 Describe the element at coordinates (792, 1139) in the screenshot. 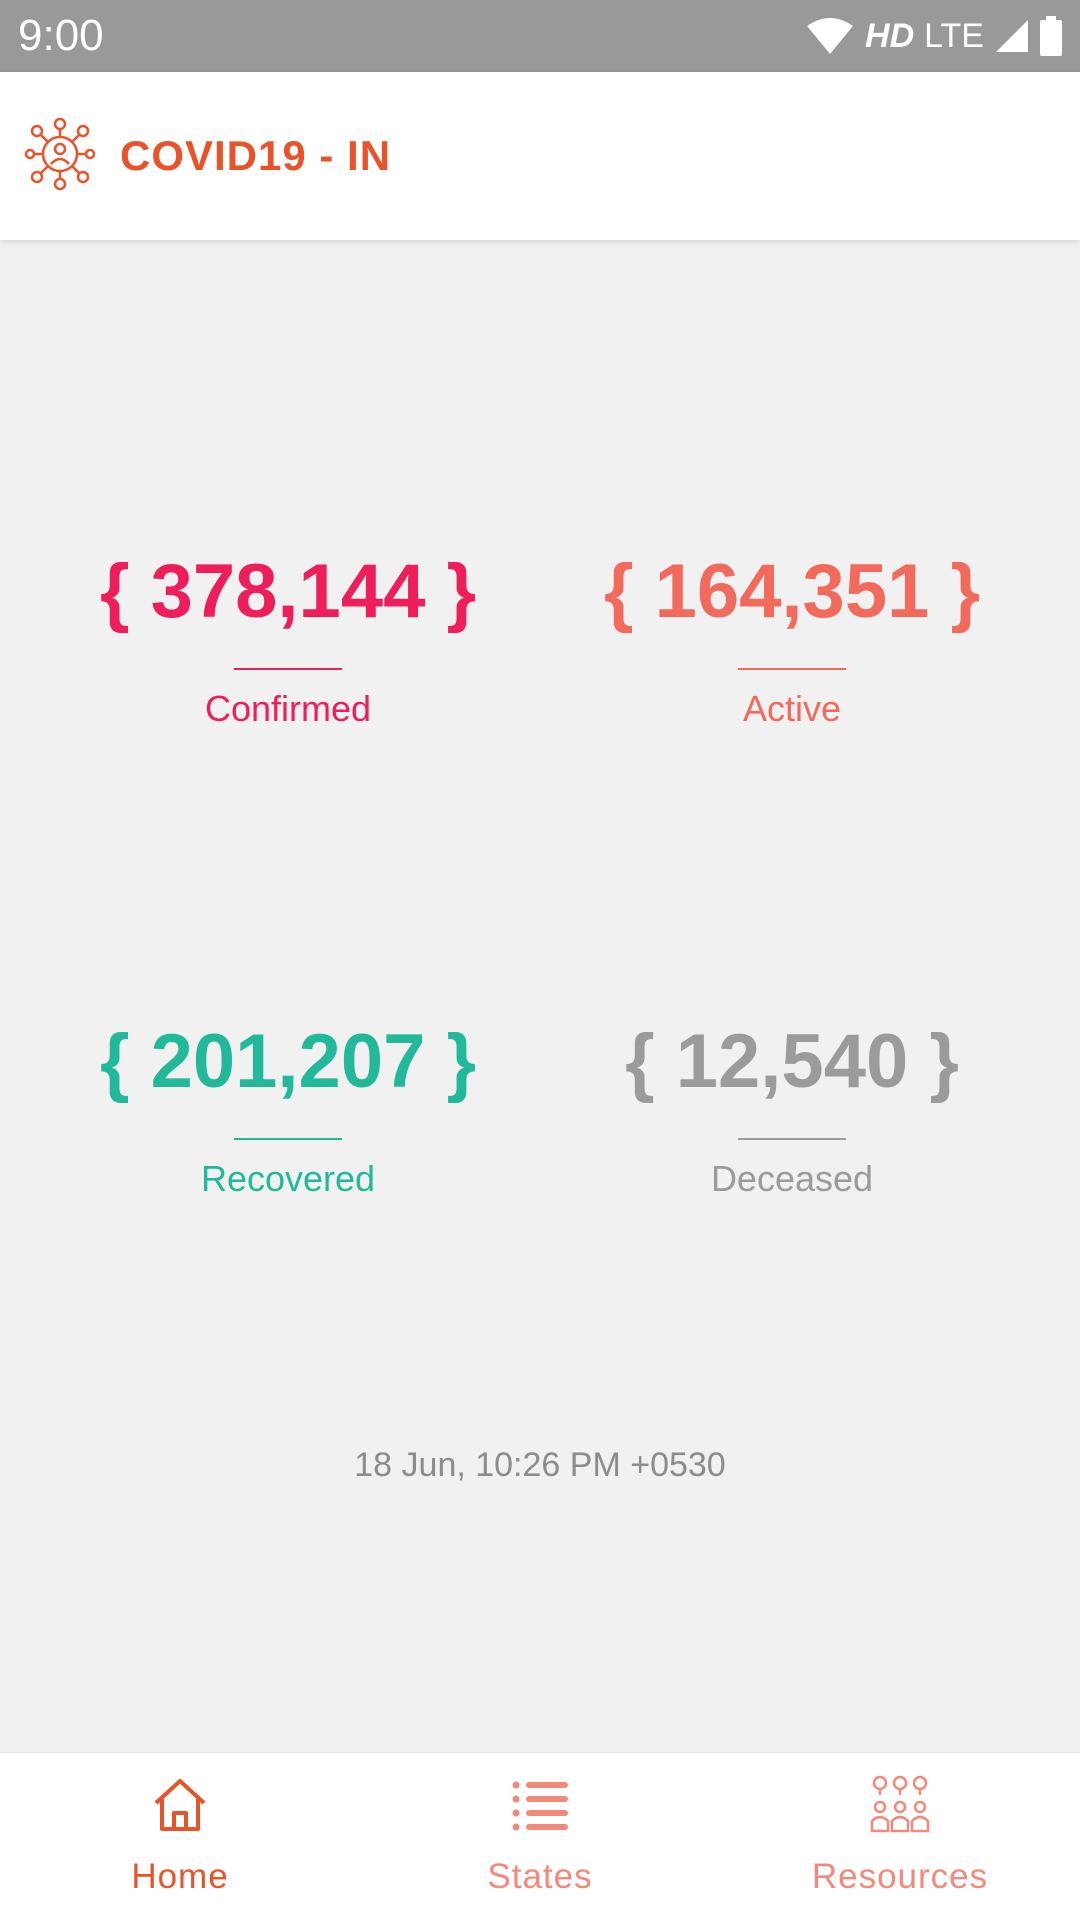

I see `deceased-divider` at that location.